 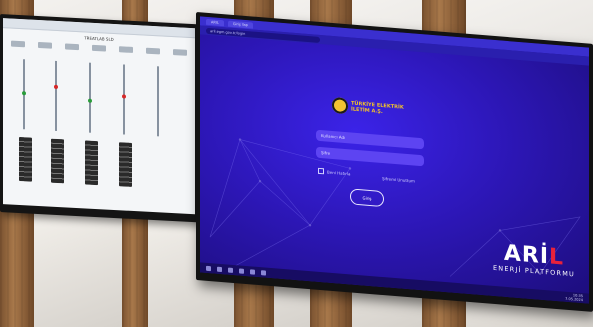 I want to click on browser-tab: Giriş Yap, so click(x=240, y=24).